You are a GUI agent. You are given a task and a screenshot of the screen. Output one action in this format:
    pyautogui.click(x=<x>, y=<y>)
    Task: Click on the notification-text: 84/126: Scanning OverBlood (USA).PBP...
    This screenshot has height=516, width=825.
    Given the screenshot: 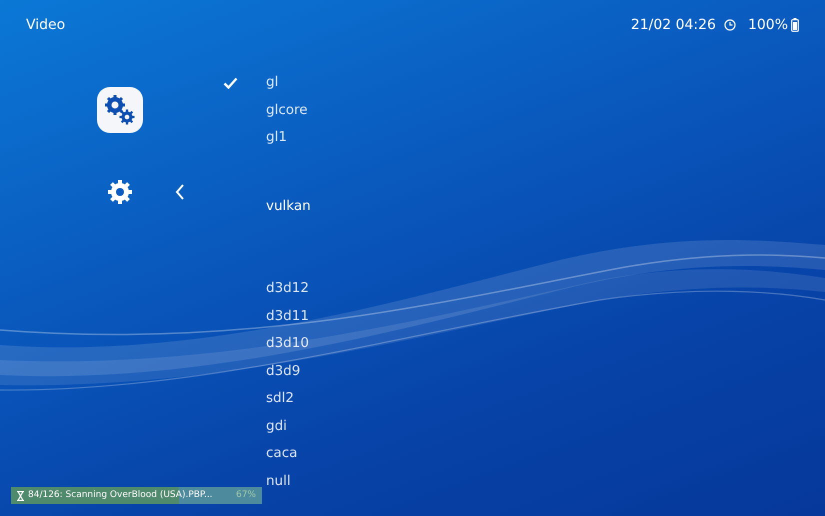 What is the action you would take?
    pyautogui.click(x=121, y=495)
    